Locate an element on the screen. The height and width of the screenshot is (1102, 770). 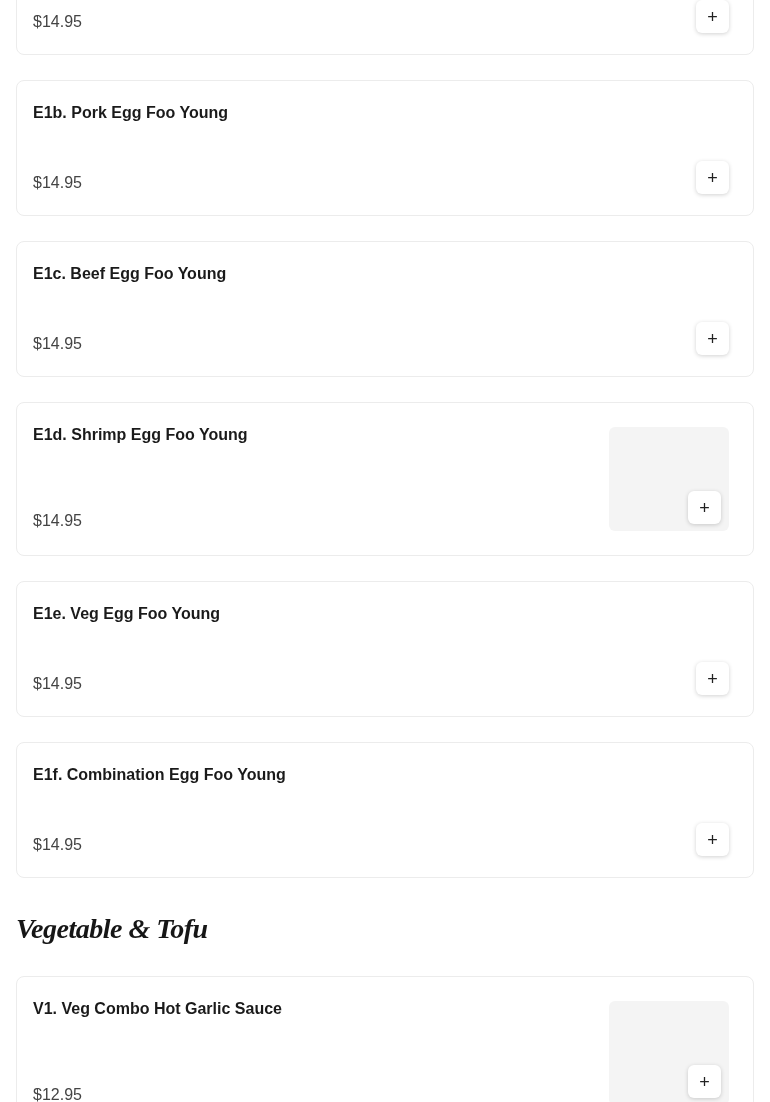
item-name: E1f. Combination Egg Foo Young is located at coordinates (160, 775).